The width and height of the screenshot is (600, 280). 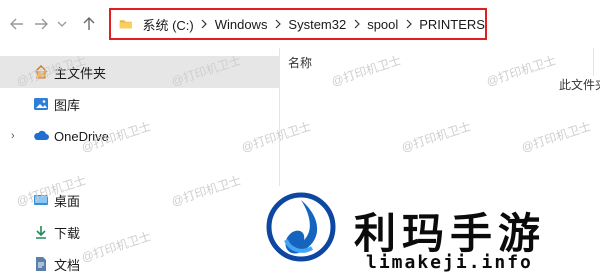 I want to click on address-bar: 系统 (C:) Windows System32 spool PRINTERS, so click(x=298, y=24).